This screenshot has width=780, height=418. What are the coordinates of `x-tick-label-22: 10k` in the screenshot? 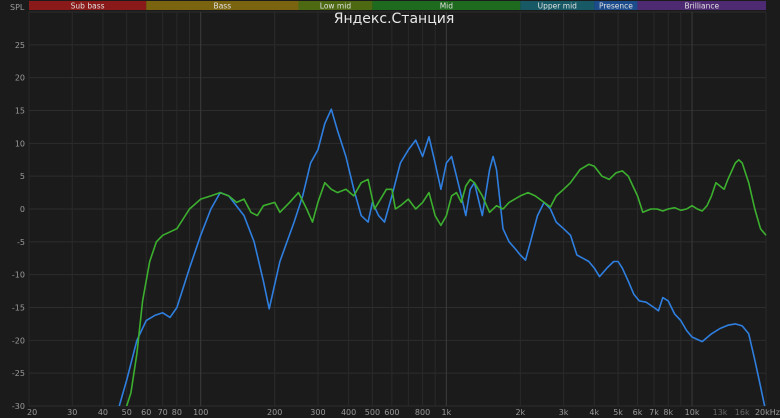 It's located at (692, 412).